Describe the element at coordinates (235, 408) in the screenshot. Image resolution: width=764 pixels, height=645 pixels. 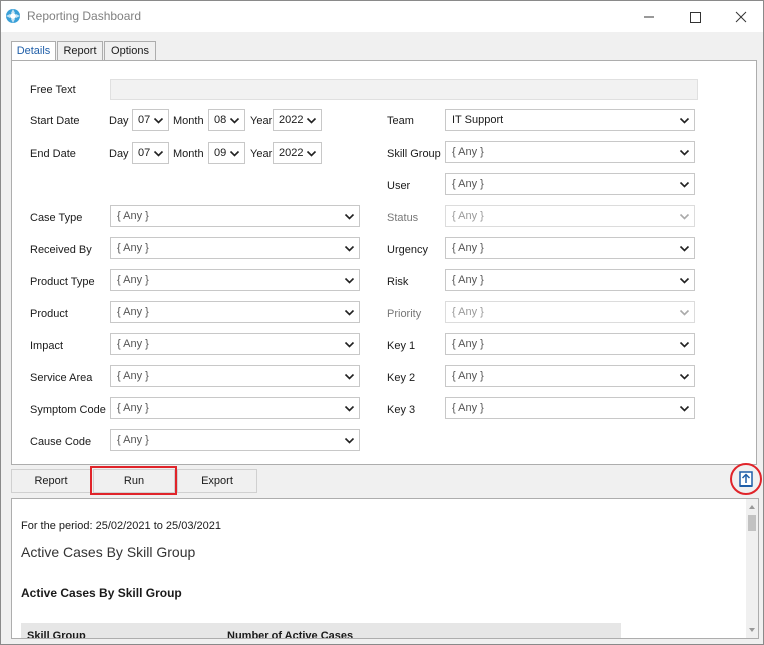
I see `symptom-code-select: { Any }` at that location.